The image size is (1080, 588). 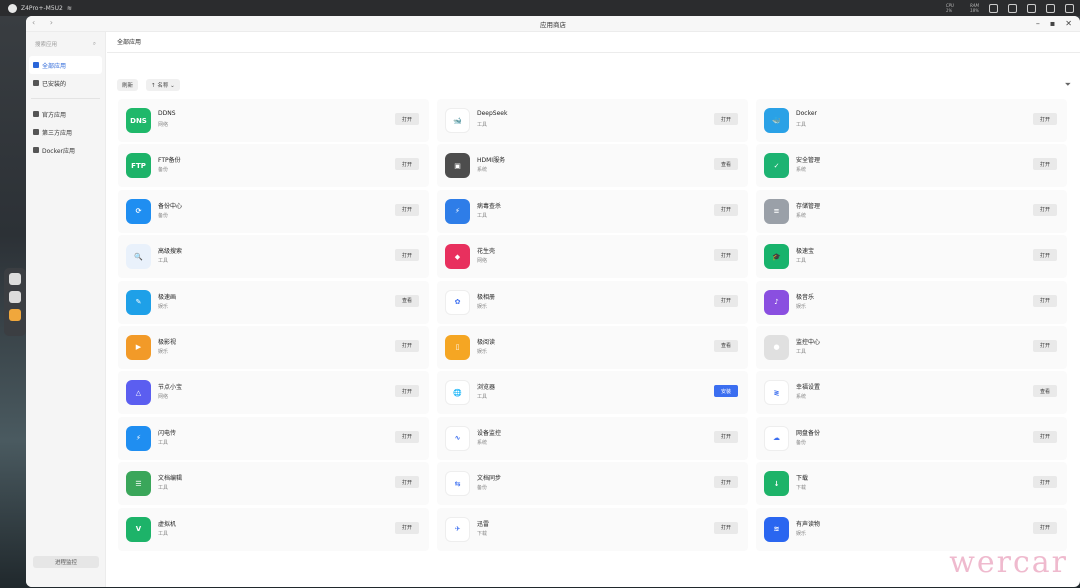 I want to click on sidebar-item-all-apps: 全部应用, so click(x=65, y=65).